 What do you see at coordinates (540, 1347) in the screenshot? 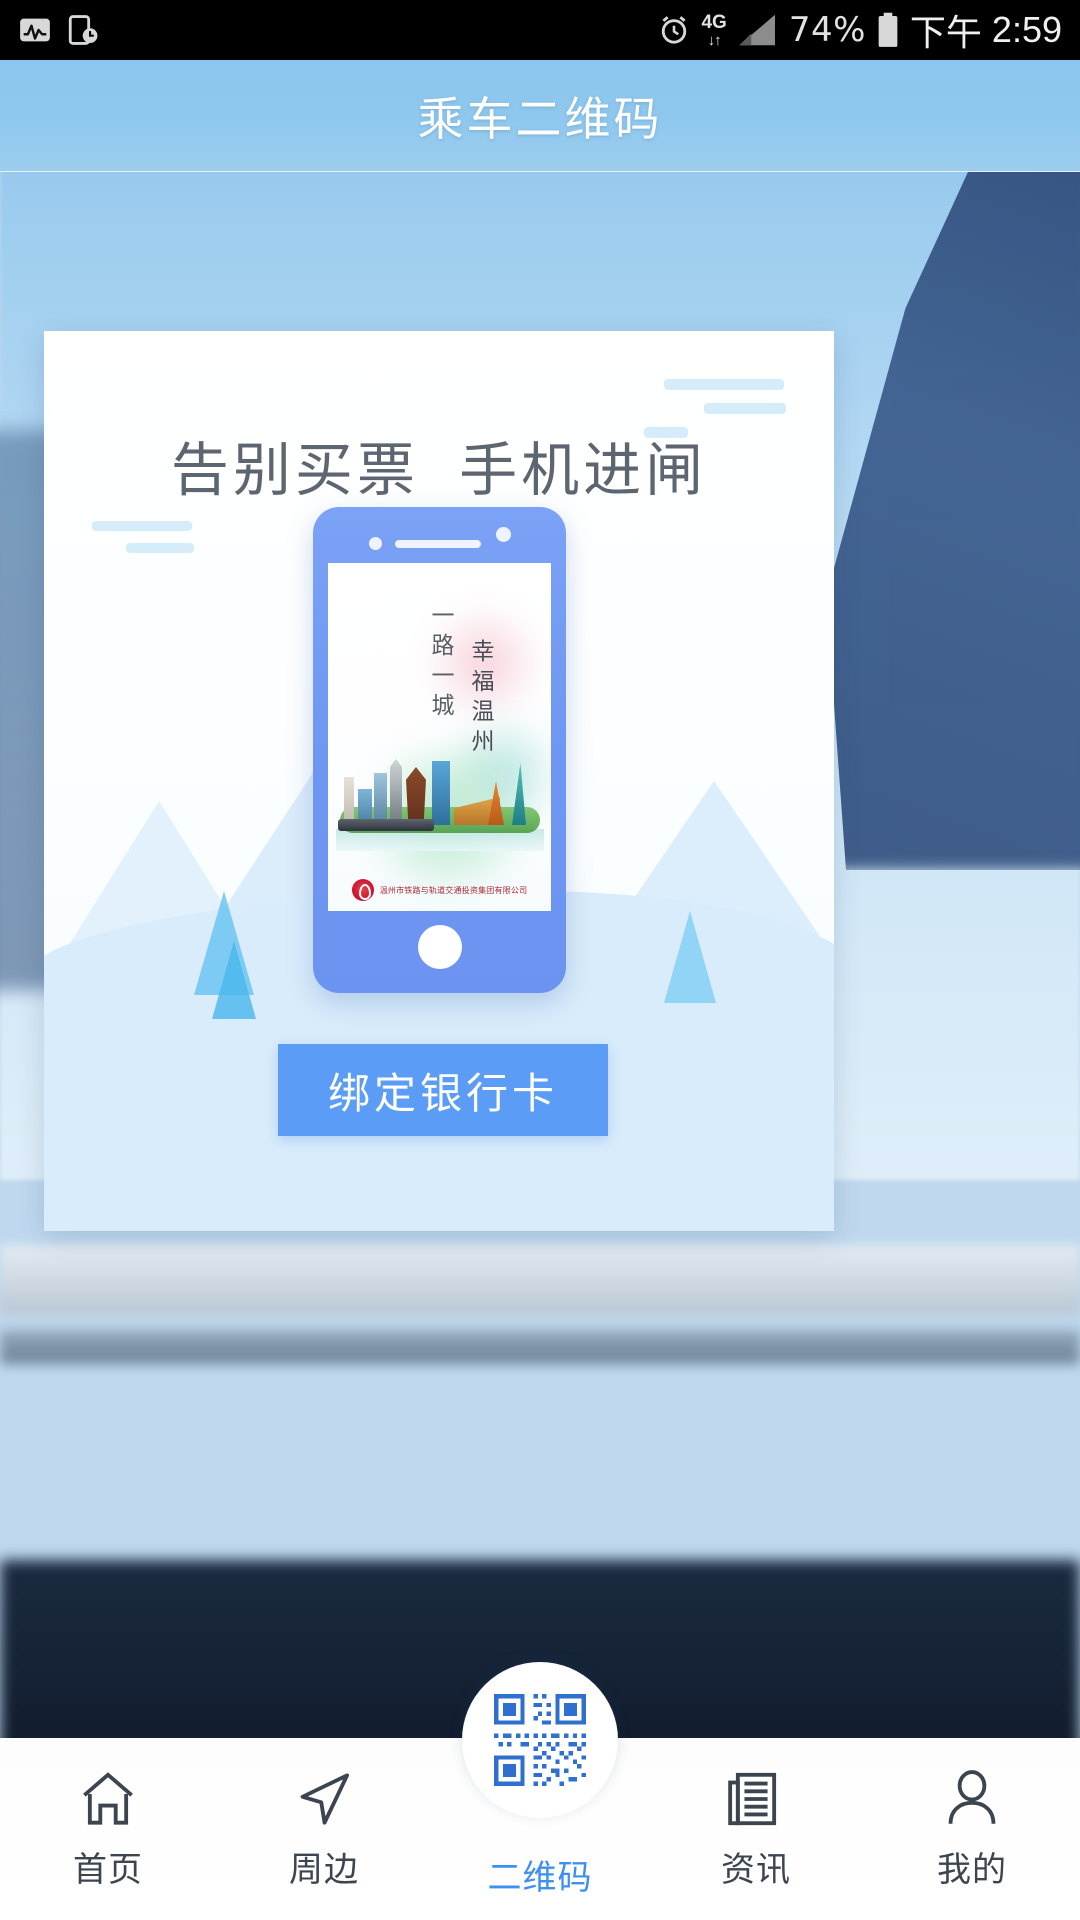
I see `background-railing-lower` at bounding box center [540, 1347].